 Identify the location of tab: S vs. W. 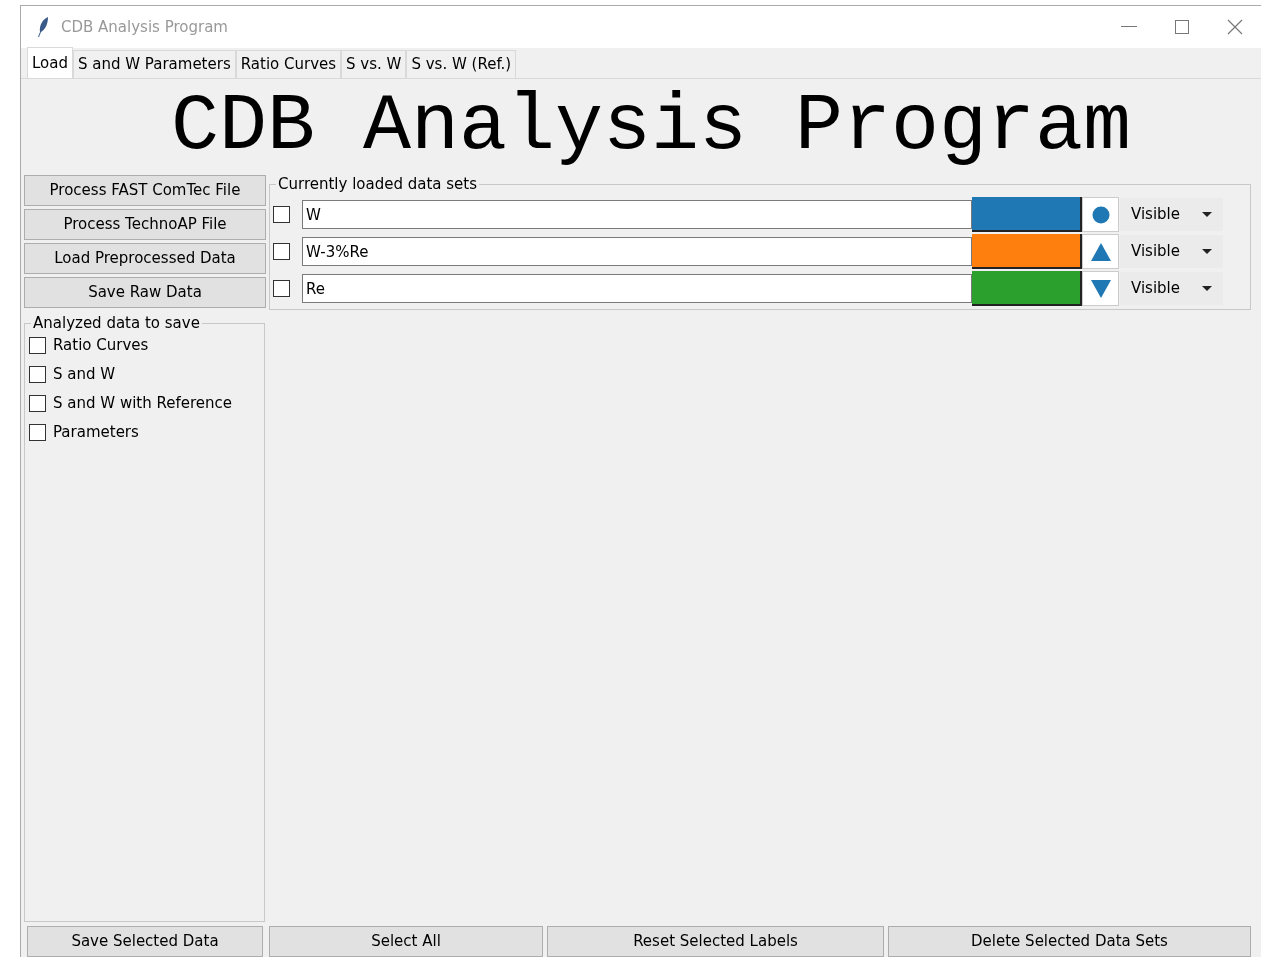
(374, 64).